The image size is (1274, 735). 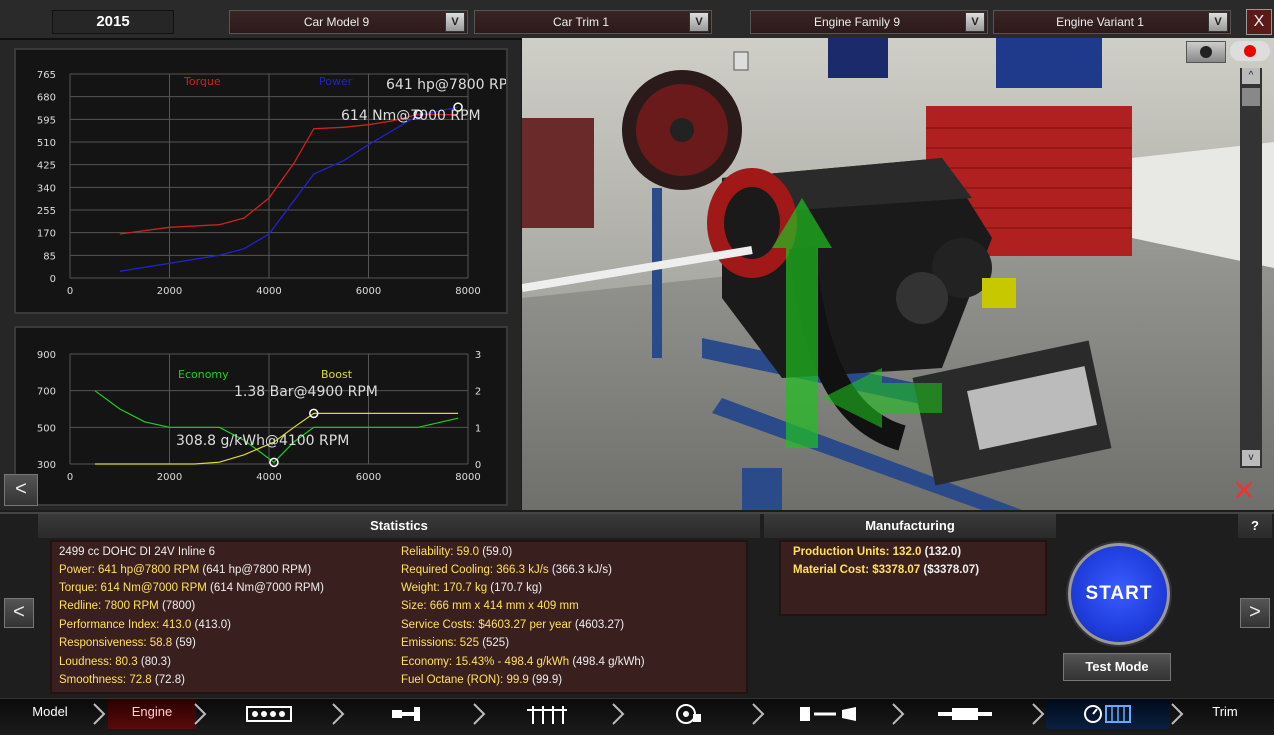 What do you see at coordinates (306, 392) in the screenshot?
I see `boost-peak-label: 1.38 Bar@4900 RPM` at bounding box center [306, 392].